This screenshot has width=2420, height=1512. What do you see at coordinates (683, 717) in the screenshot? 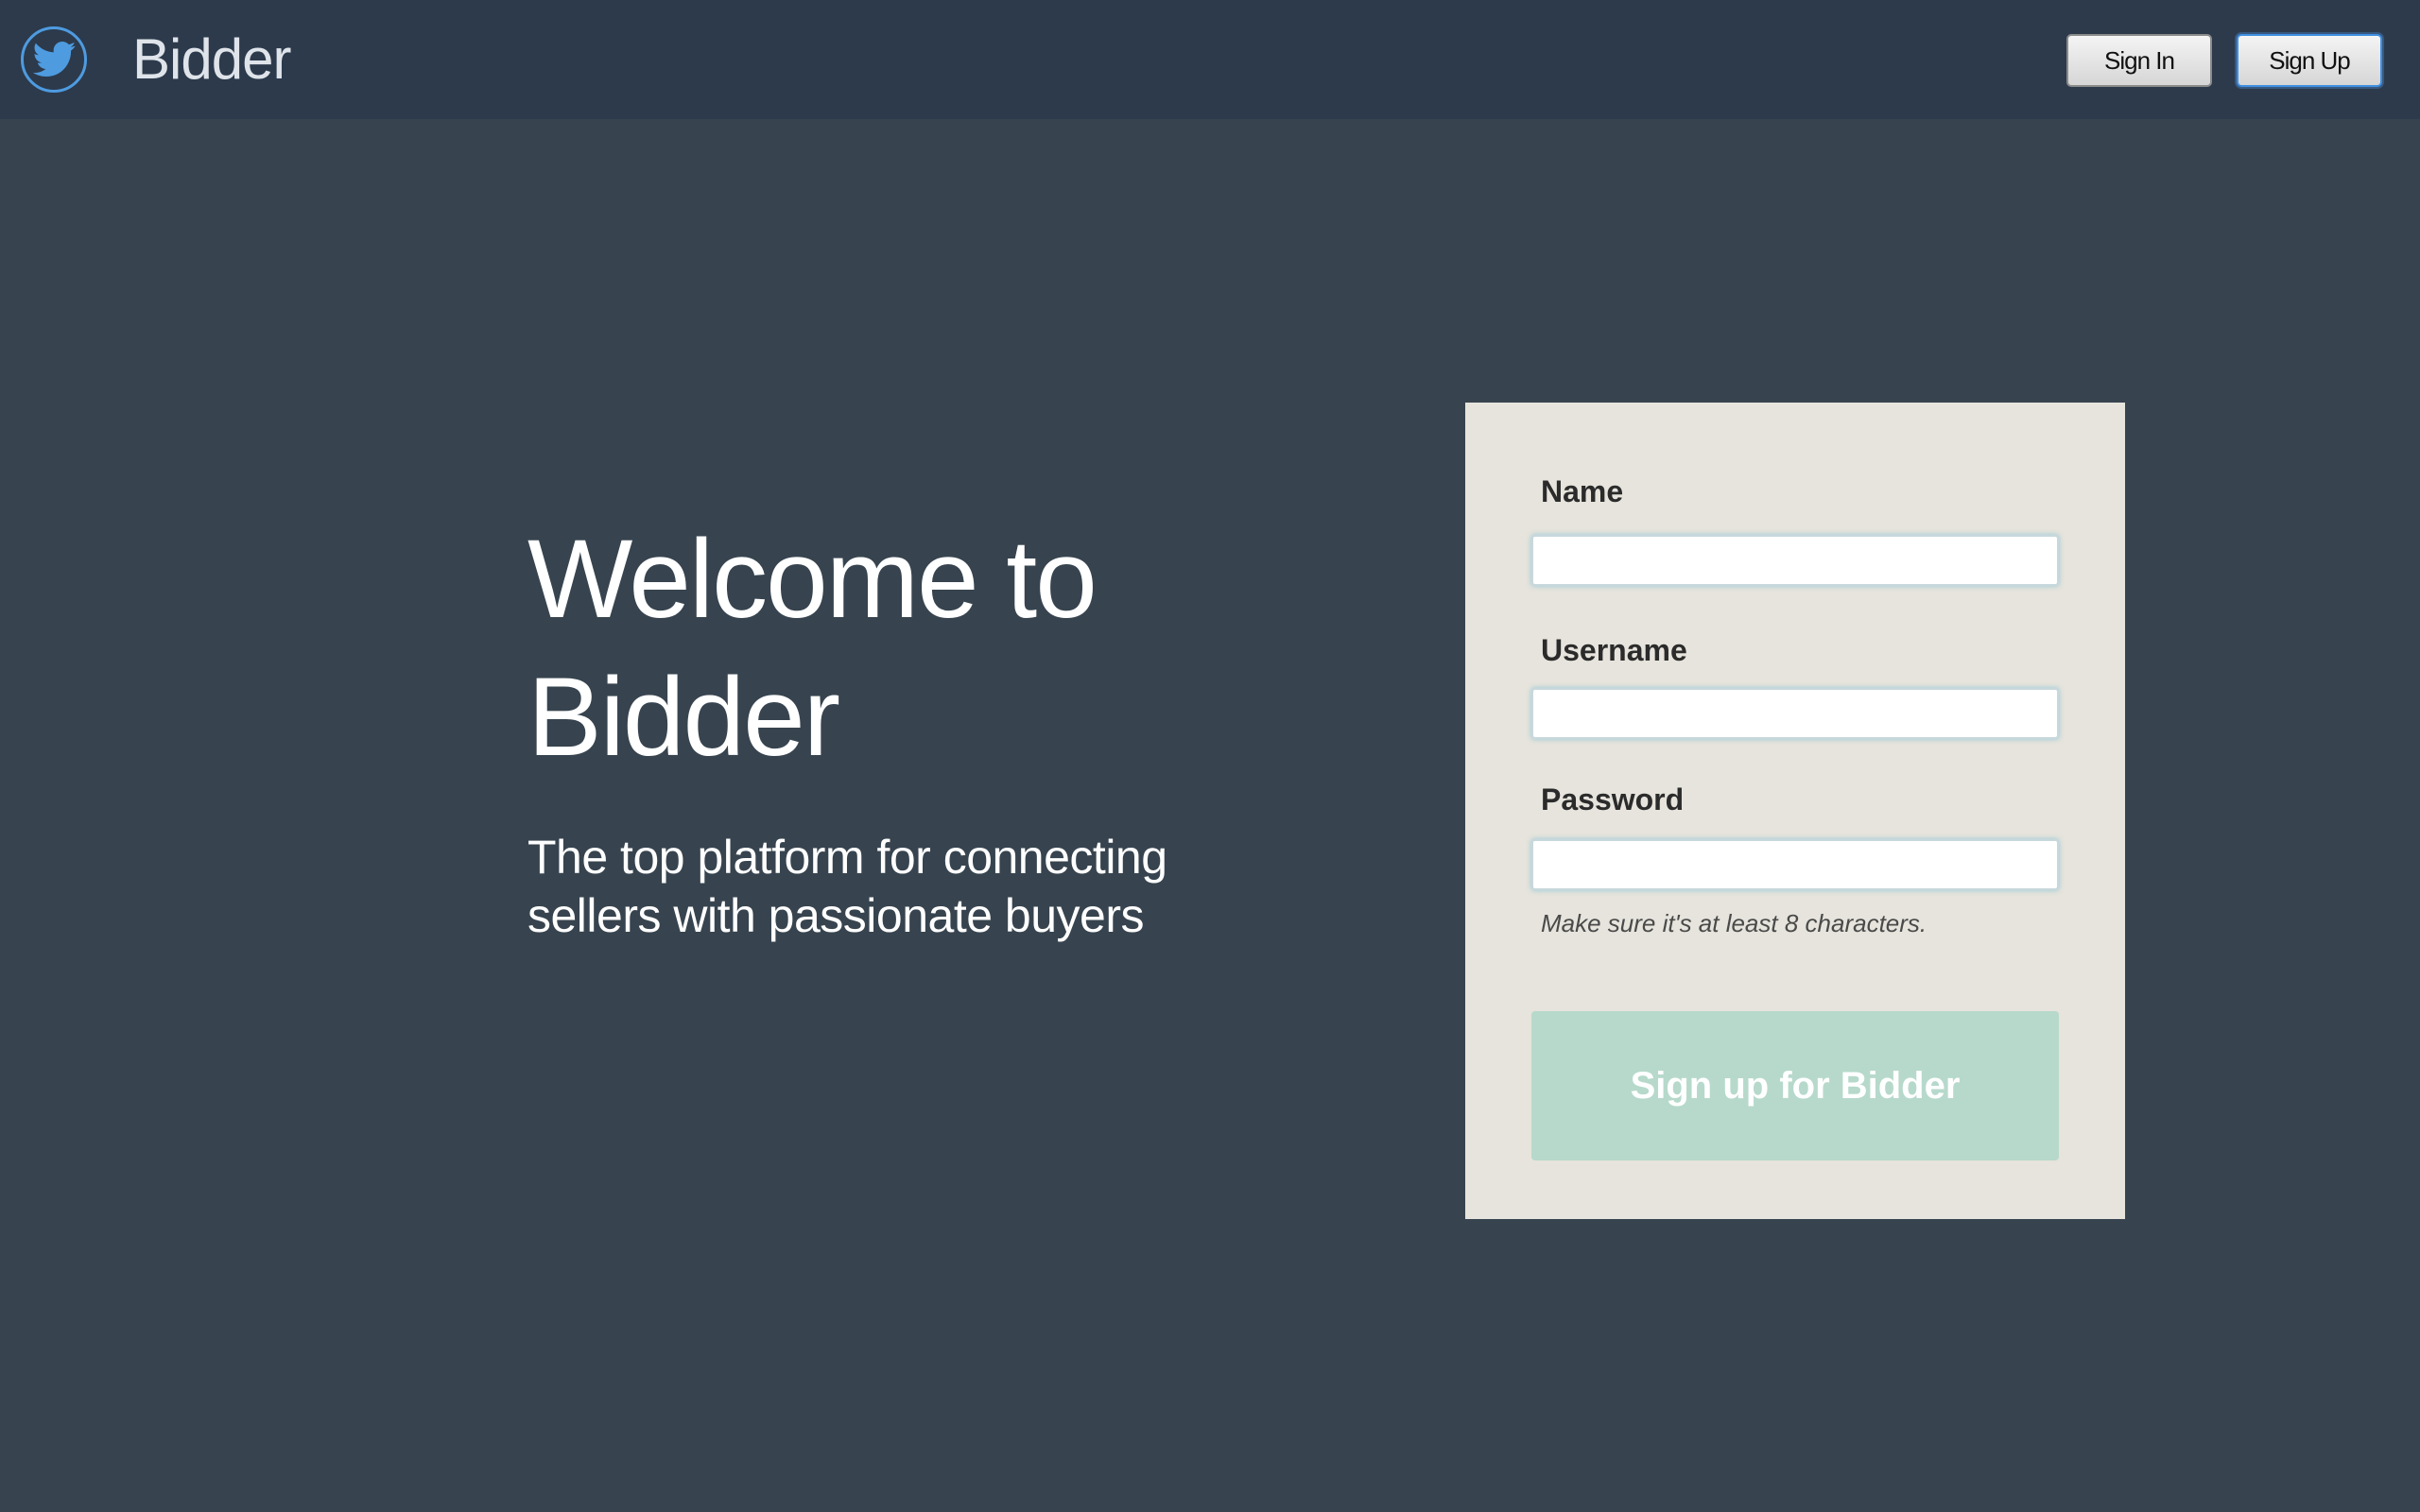
I see `hero-title-line-2: Bidder` at bounding box center [683, 717].